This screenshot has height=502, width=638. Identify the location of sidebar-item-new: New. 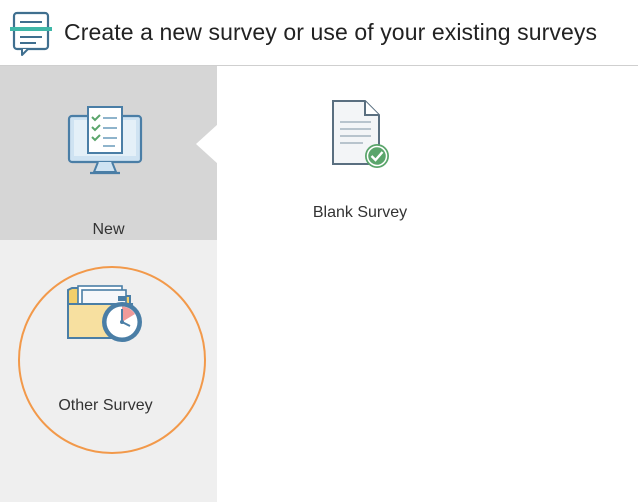
(109, 153).